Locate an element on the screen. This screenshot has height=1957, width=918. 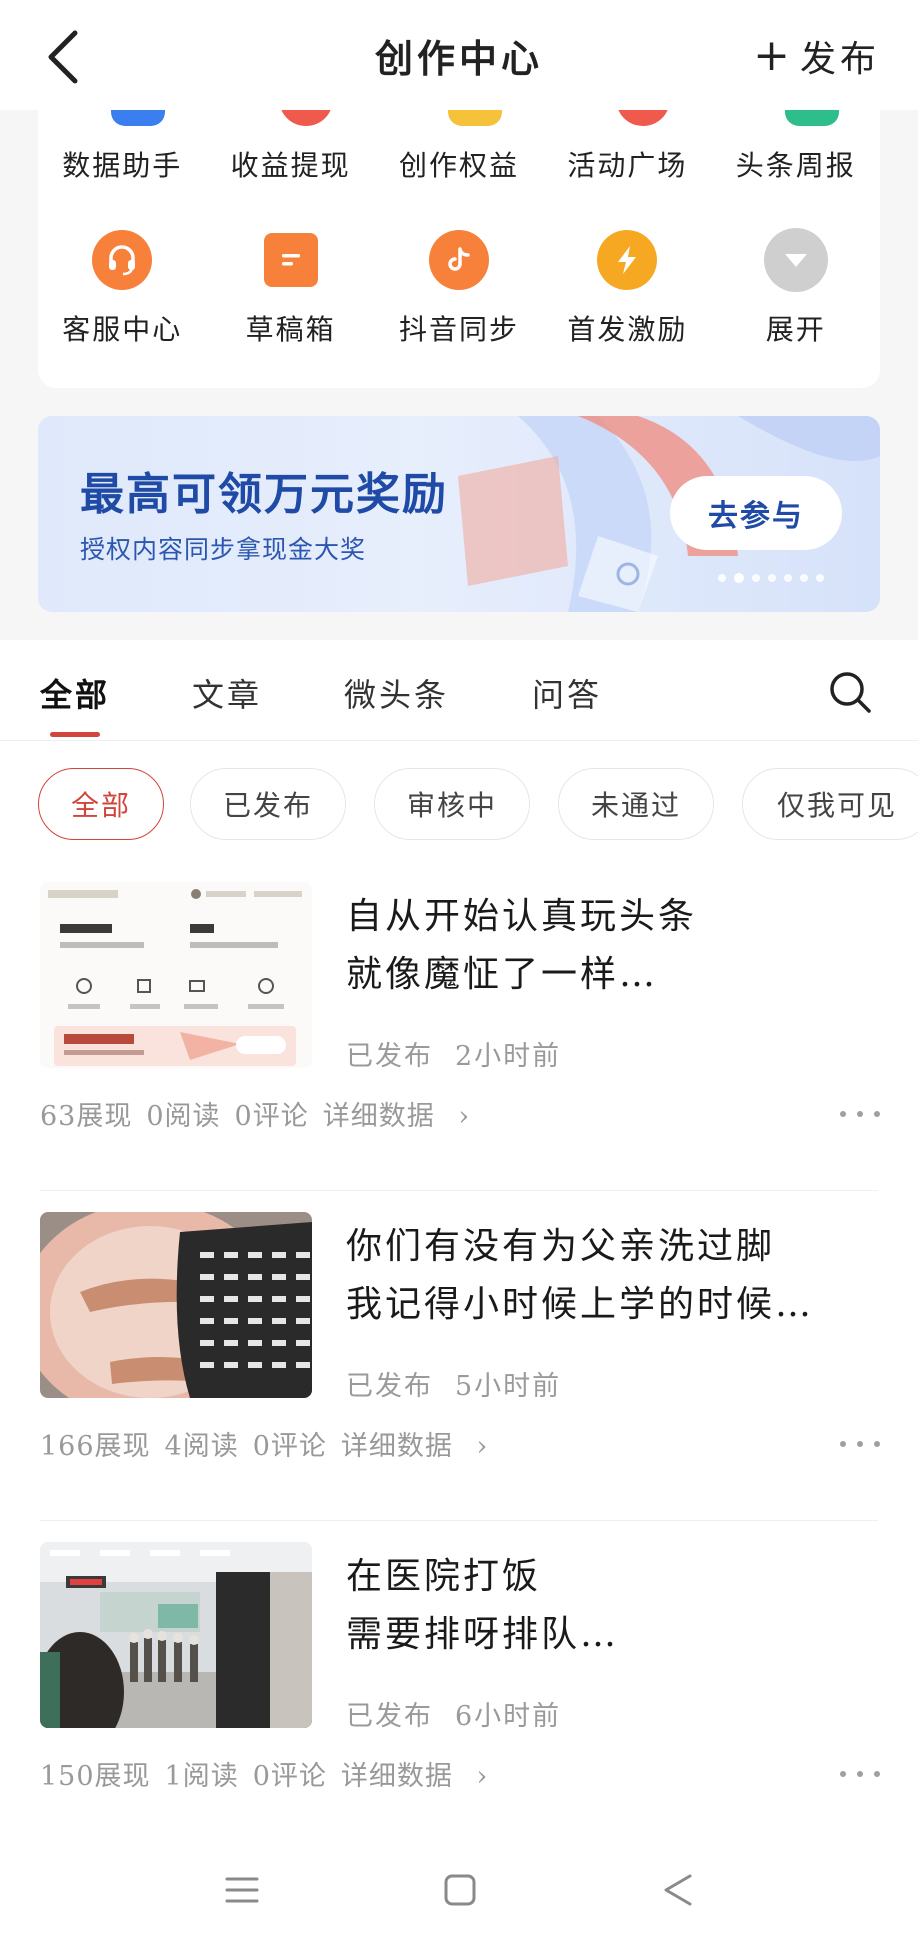
publish-button: + 发布 is located at coordinates (816, 56).